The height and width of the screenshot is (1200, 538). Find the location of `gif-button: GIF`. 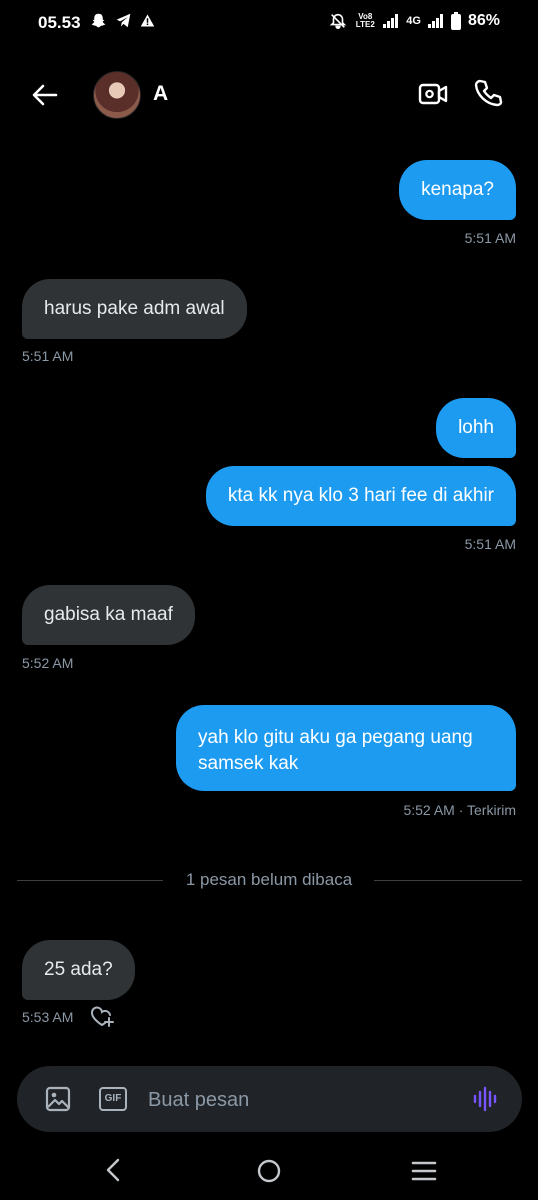

gif-button: GIF is located at coordinates (113, 1099).